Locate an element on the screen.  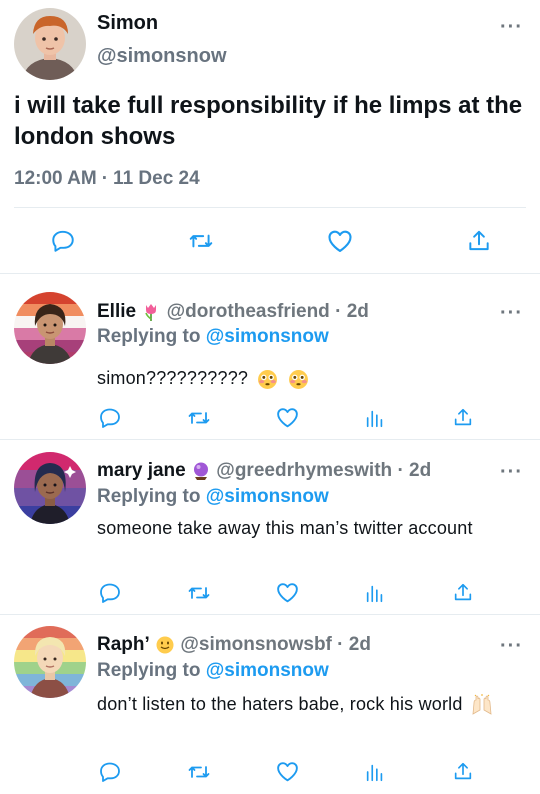
crystal-ball-icon is located at coordinates (201, 471).